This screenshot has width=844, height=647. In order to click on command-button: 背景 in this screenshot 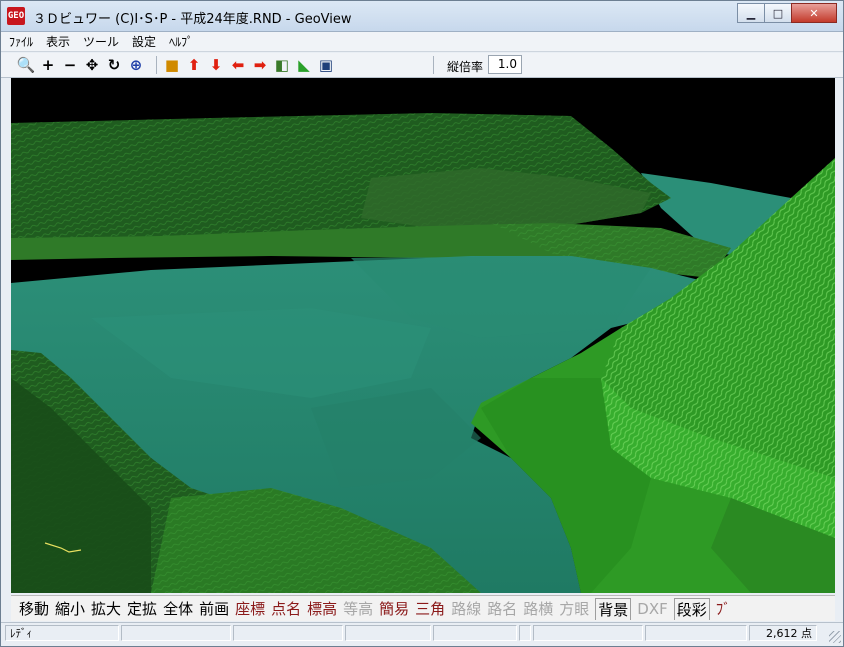, I will do `click(613, 608)`.